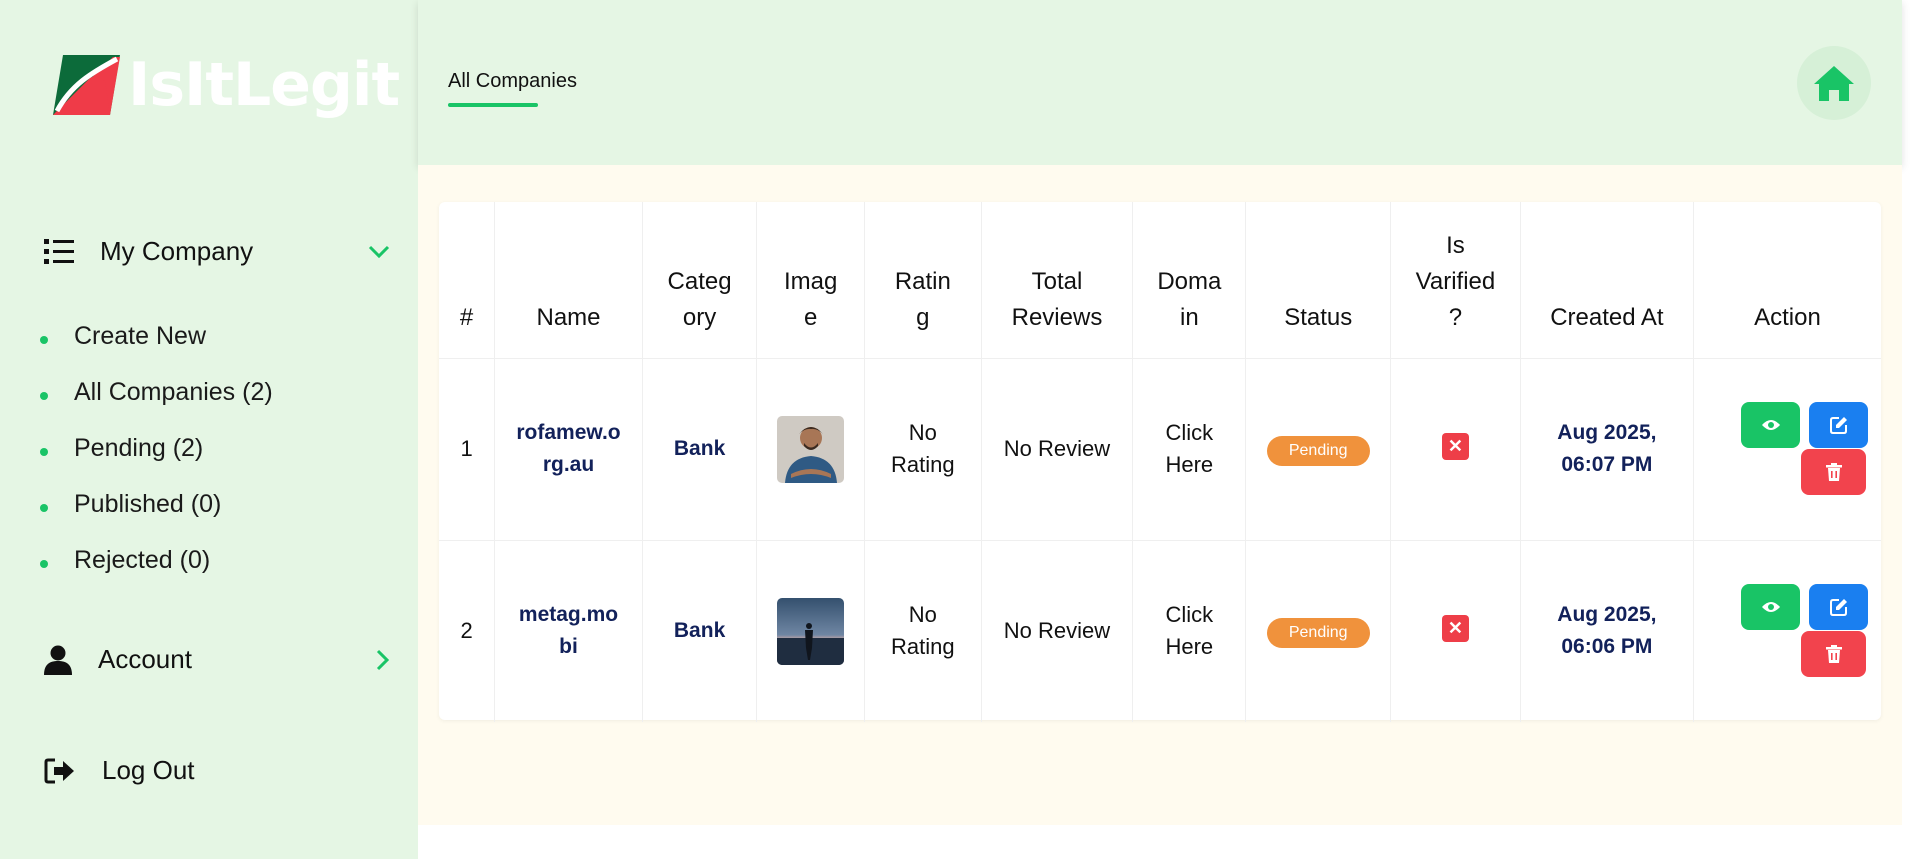 Image resolution: width=1920 pixels, height=859 pixels. I want to click on list-icon, so click(59, 251).